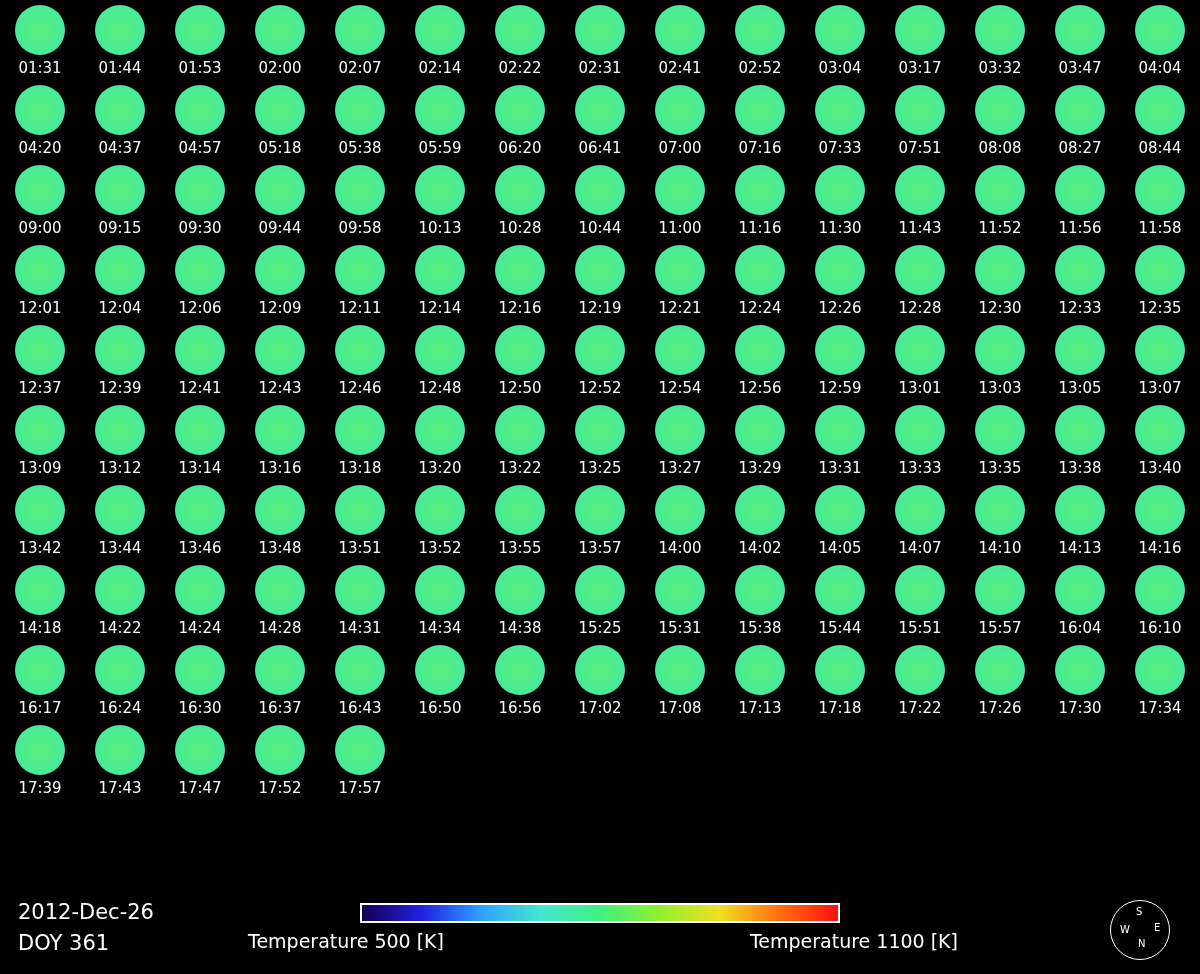 The height and width of the screenshot is (974, 1200). What do you see at coordinates (600, 628) in the screenshot?
I see `time-label: 15:25` at bounding box center [600, 628].